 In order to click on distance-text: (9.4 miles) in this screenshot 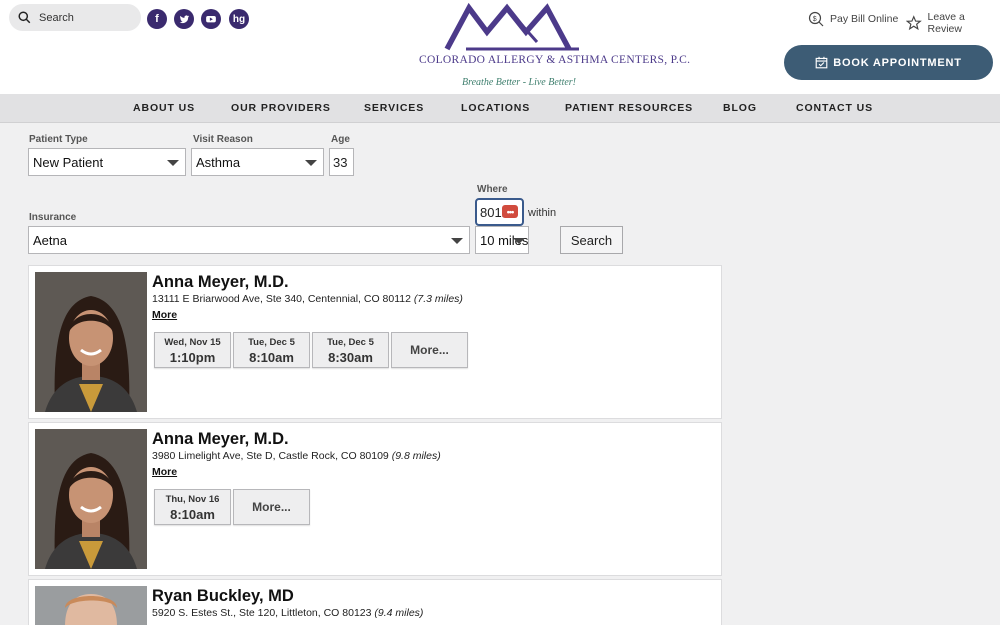, I will do `click(399, 613)`.